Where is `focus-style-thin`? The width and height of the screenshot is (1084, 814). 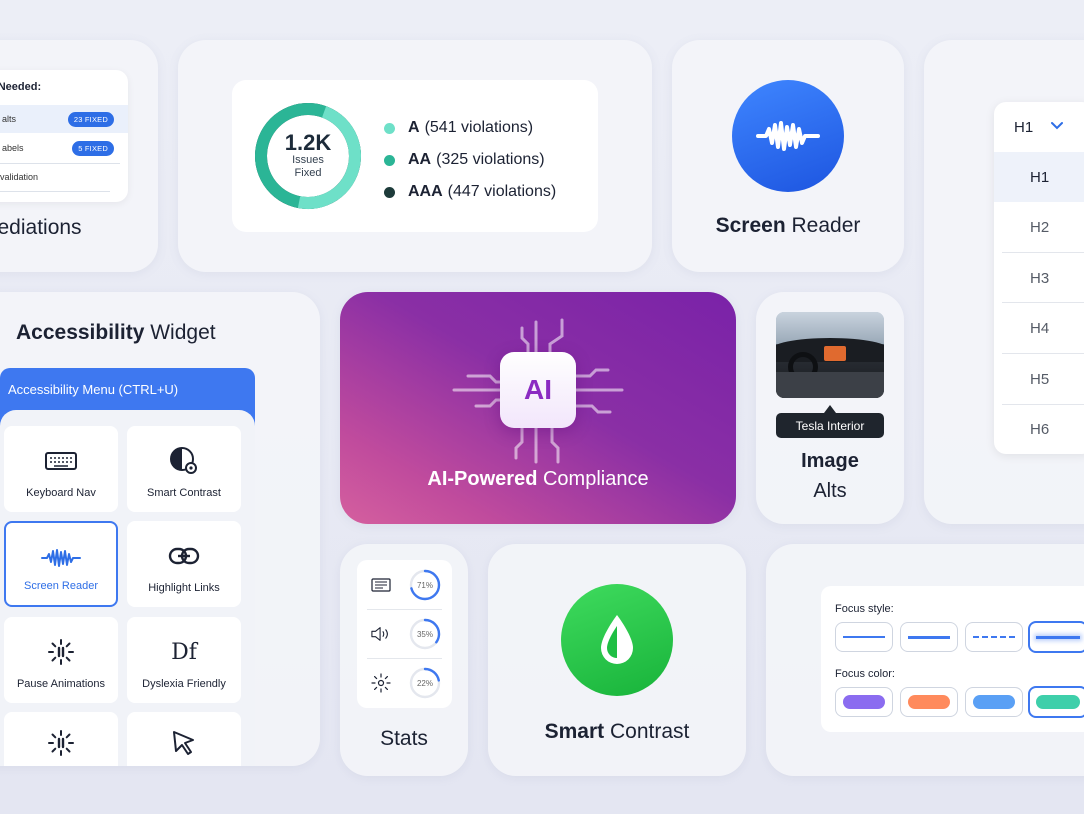 focus-style-thin is located at coordinates (864, 637).